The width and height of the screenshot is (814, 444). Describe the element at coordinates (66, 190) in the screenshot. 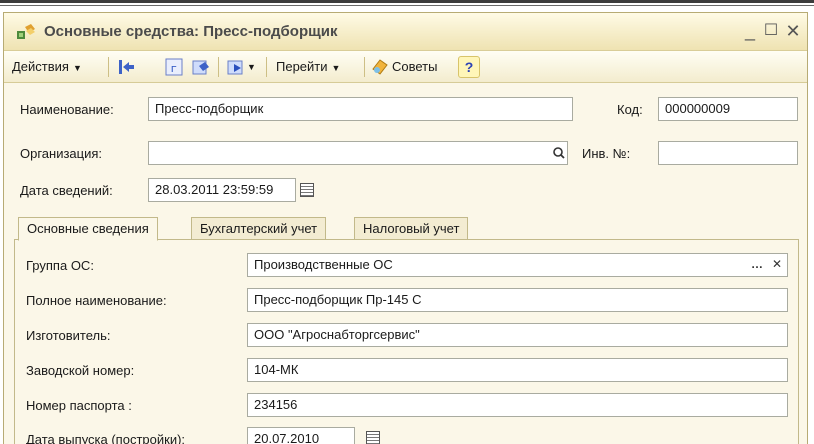

I see `info-date-label: Дата сведений:` at that location.